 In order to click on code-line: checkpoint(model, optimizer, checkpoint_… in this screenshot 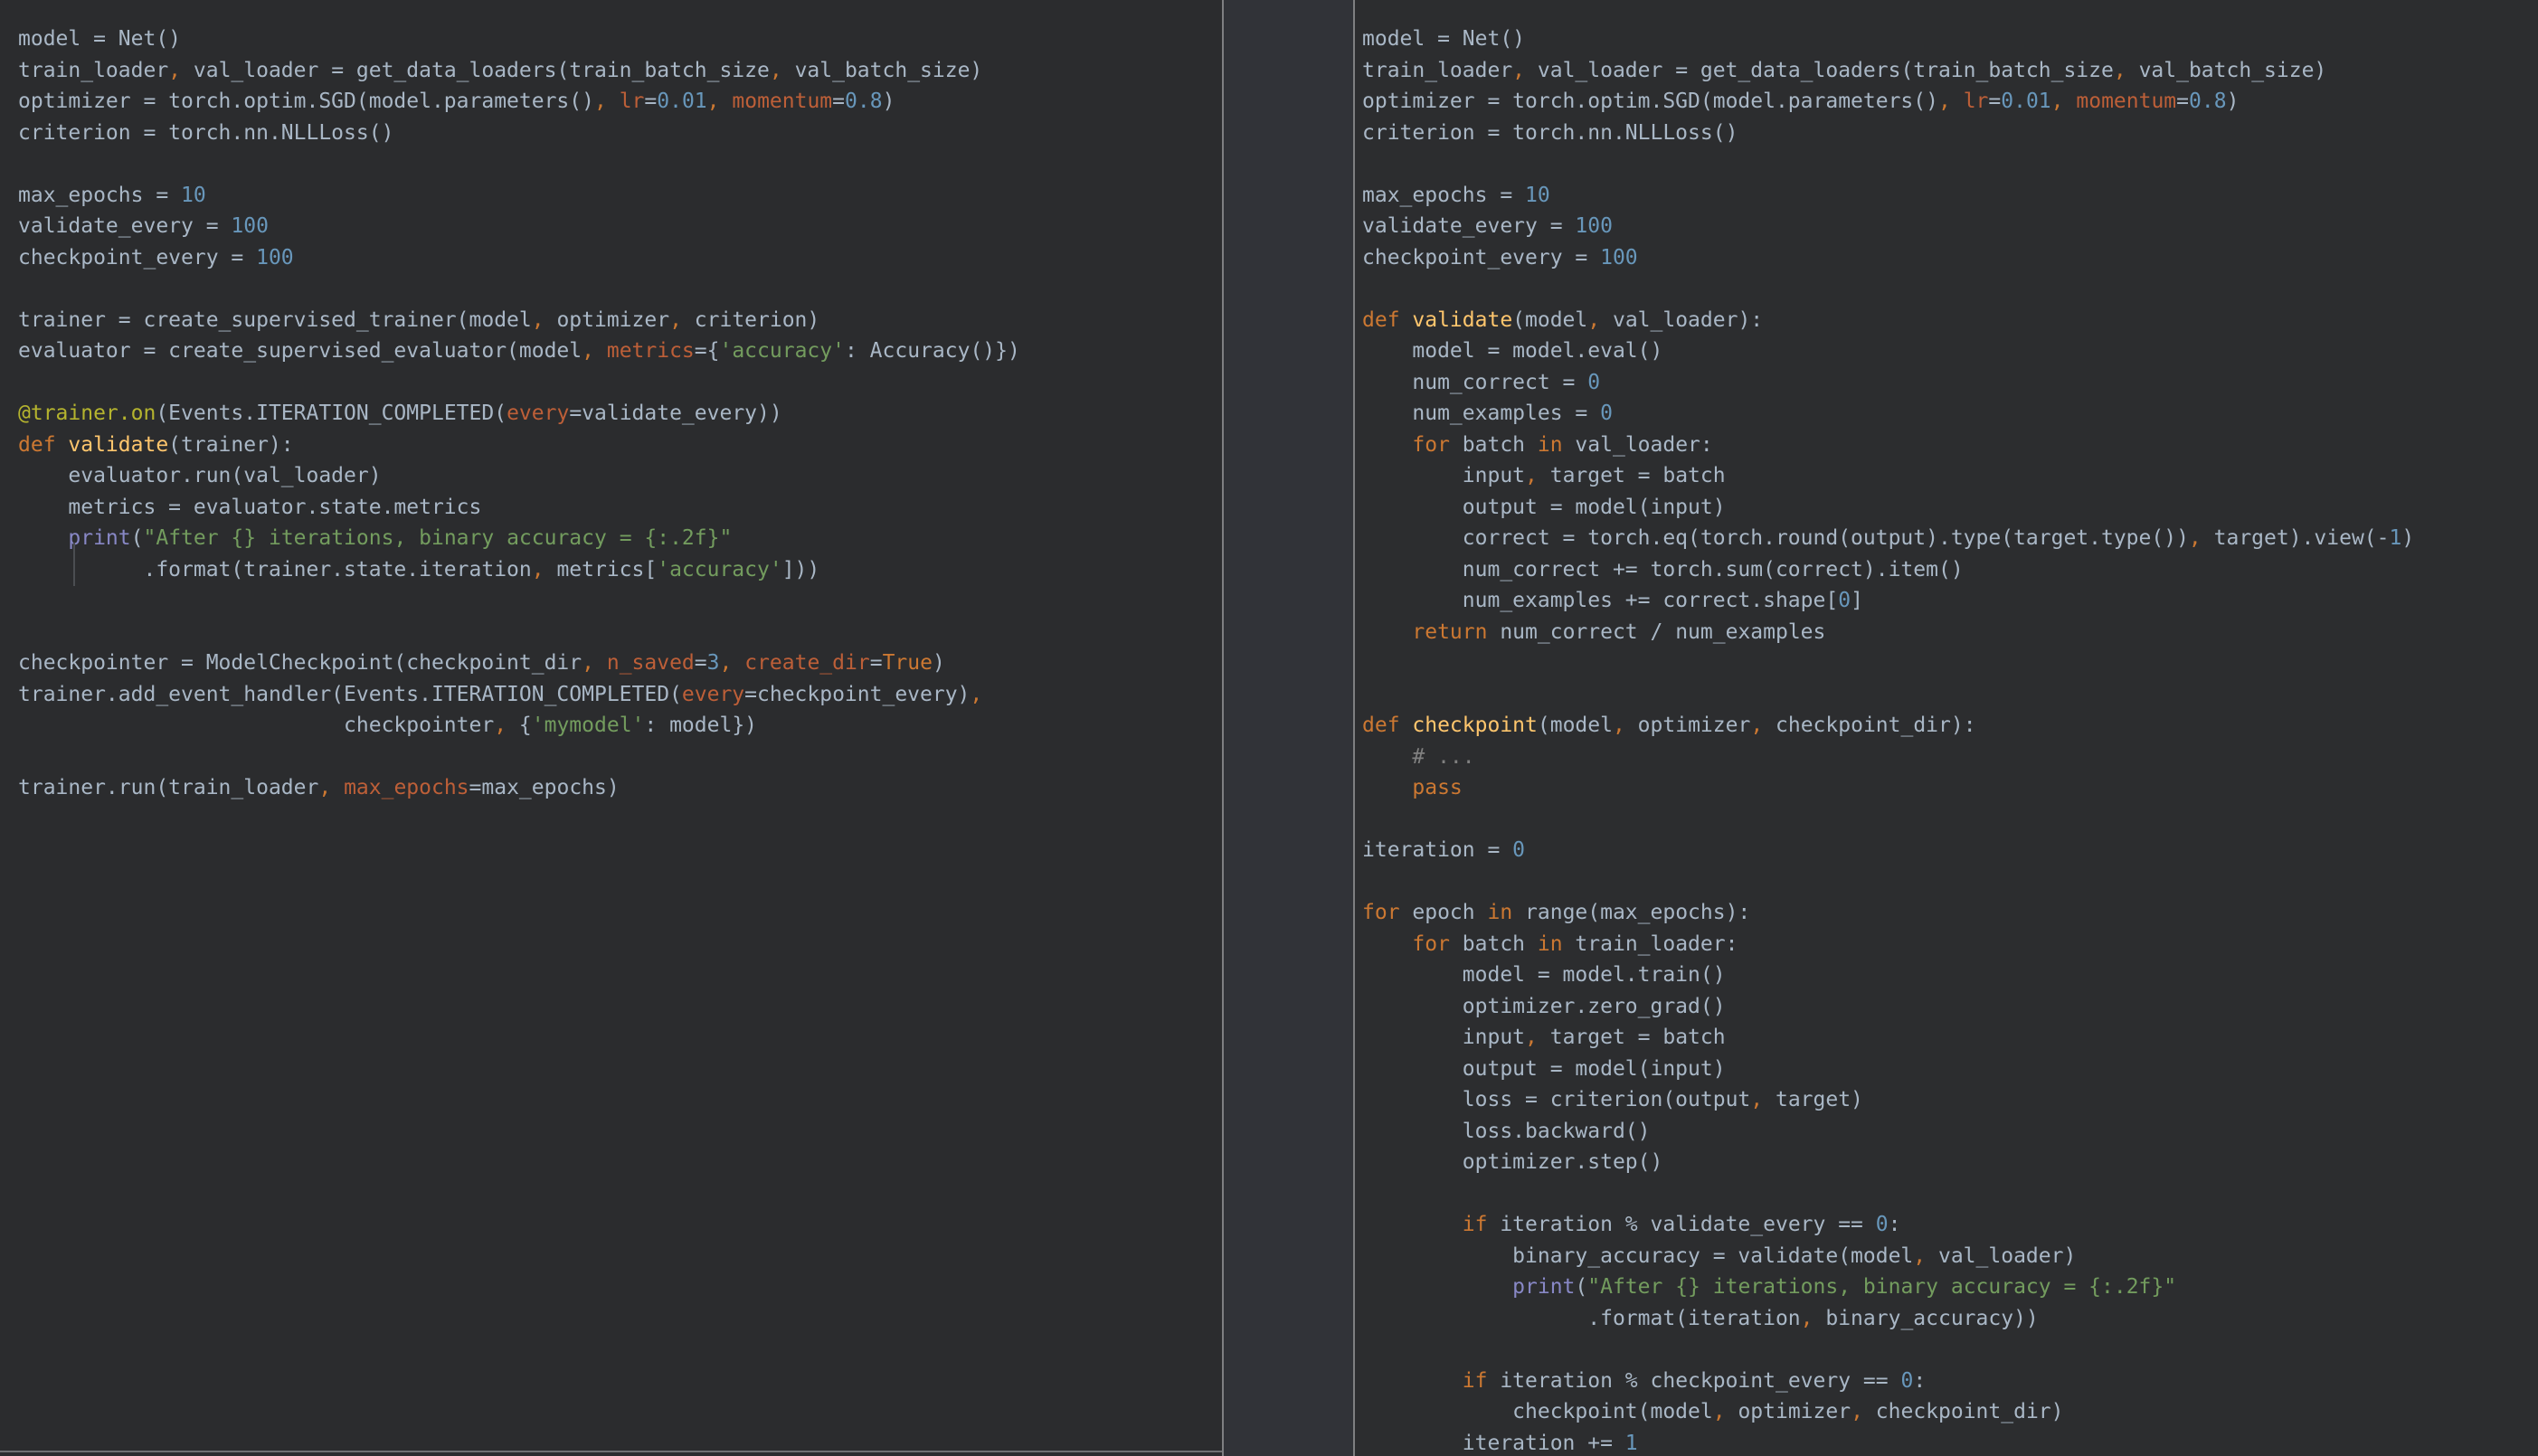, I will do `click(1713, 1411)`.